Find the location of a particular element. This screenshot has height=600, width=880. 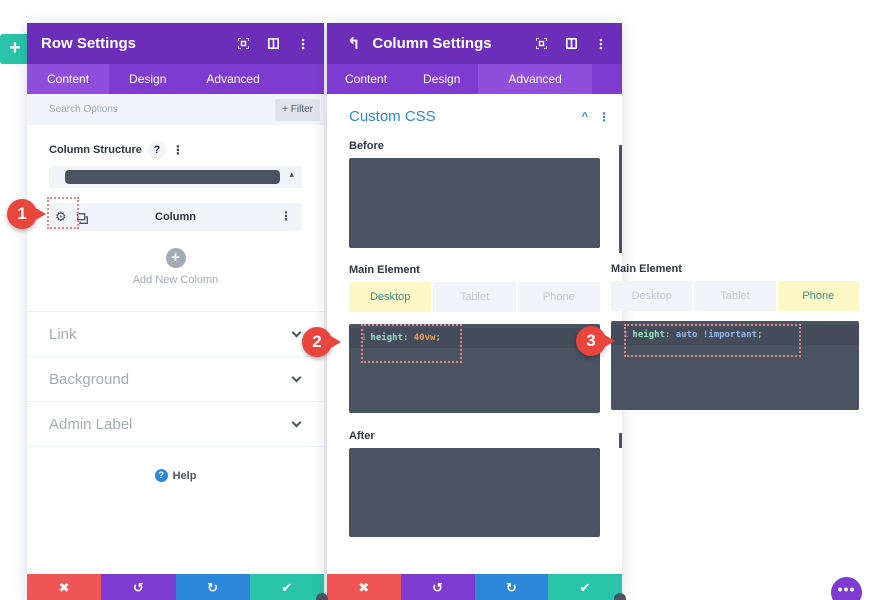

toggle-admin-label: Admin Label is located at coordinates (175, 424).